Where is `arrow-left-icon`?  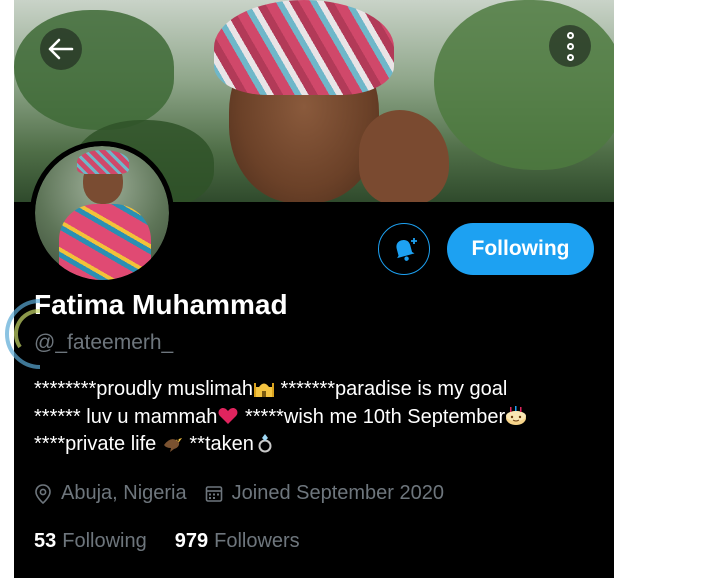
arrow-left-icon is located at coordinates (61, 49).